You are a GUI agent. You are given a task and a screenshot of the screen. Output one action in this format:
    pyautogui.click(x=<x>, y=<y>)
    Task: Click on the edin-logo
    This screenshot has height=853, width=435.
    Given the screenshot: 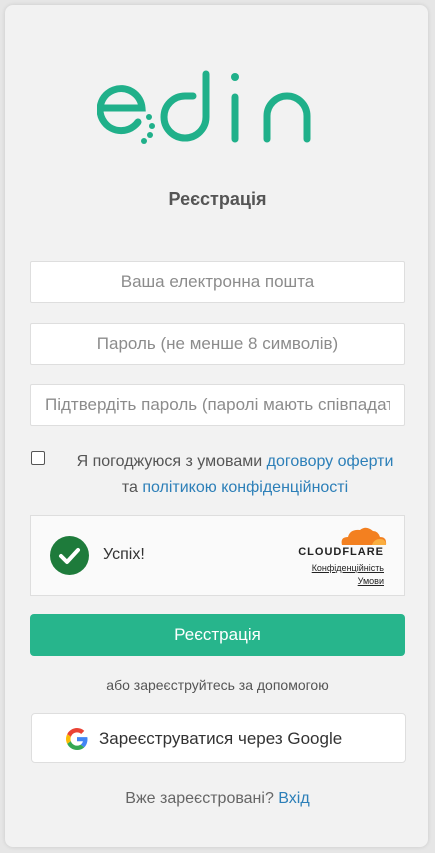 What is the action you would take?
    pyautogui.click(x=204, y=107)
    